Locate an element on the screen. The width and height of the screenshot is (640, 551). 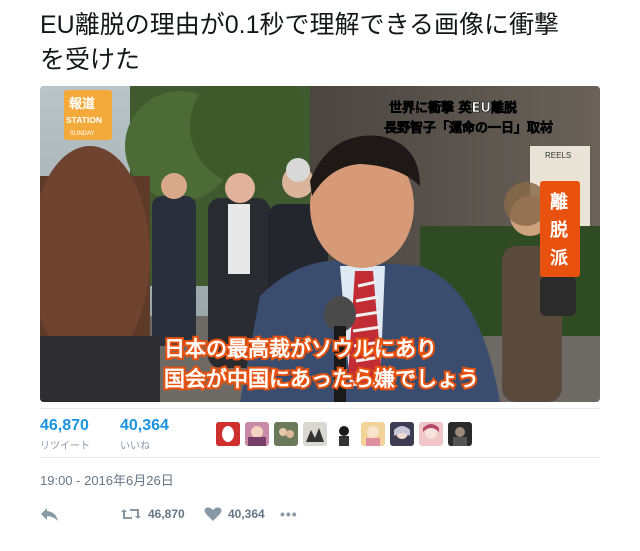
like-label: いいね is located at coordinates (135, 446).